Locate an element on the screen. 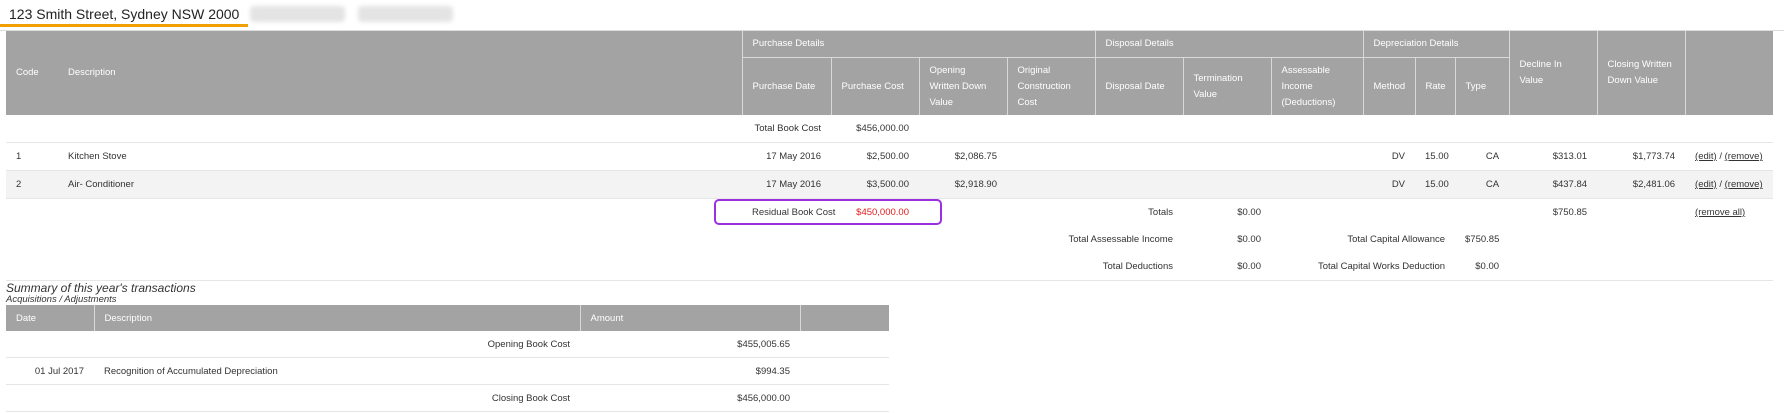 This screenshot has width=1784, height=413. total-book-cost-row: Total Book Cost $456,000.00 is located at coordinates (890, 129).